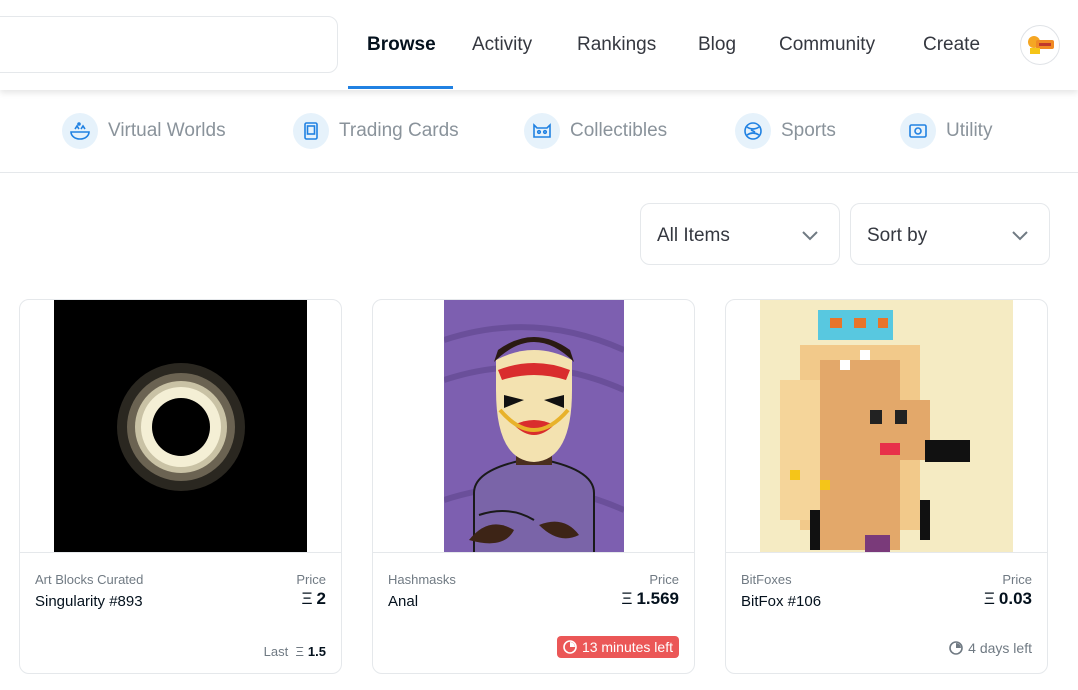 Image resolution: width=1078 pixels, height=690 pixels. I want to click on utility-icon, so click(918, 131).